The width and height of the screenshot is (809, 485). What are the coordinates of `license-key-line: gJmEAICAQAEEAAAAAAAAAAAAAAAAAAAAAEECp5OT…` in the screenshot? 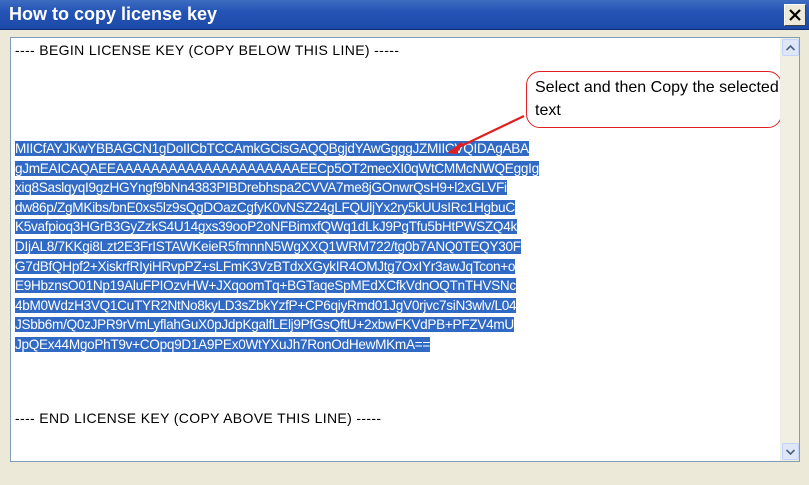 It's located at (392, 169).